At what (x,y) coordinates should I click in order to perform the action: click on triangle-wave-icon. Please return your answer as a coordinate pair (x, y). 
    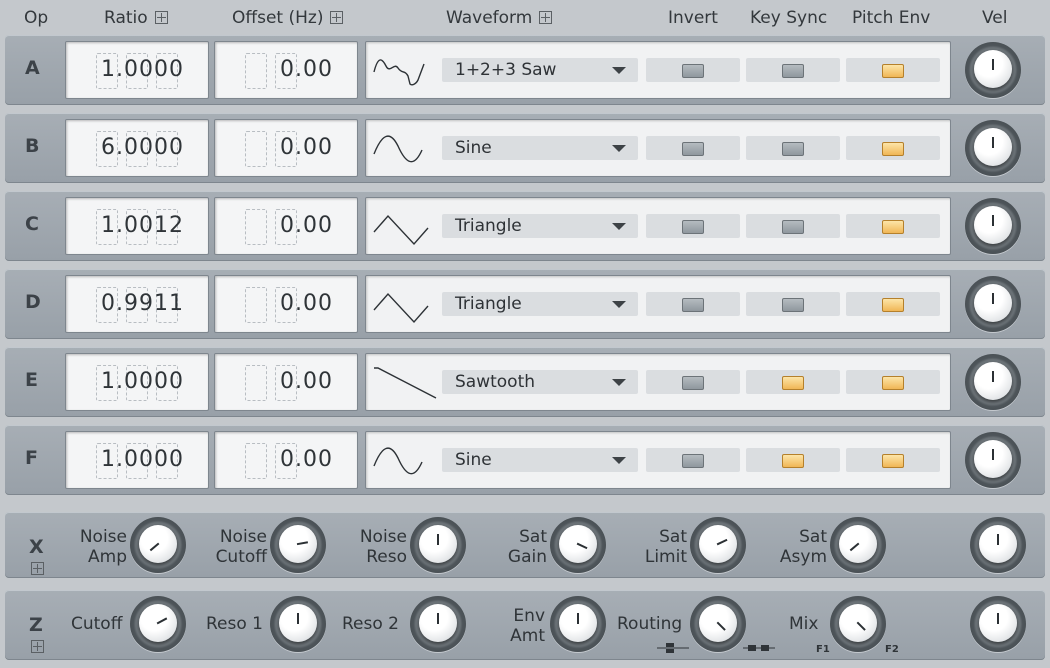
    Looking at the image, I should click on (401, 230).